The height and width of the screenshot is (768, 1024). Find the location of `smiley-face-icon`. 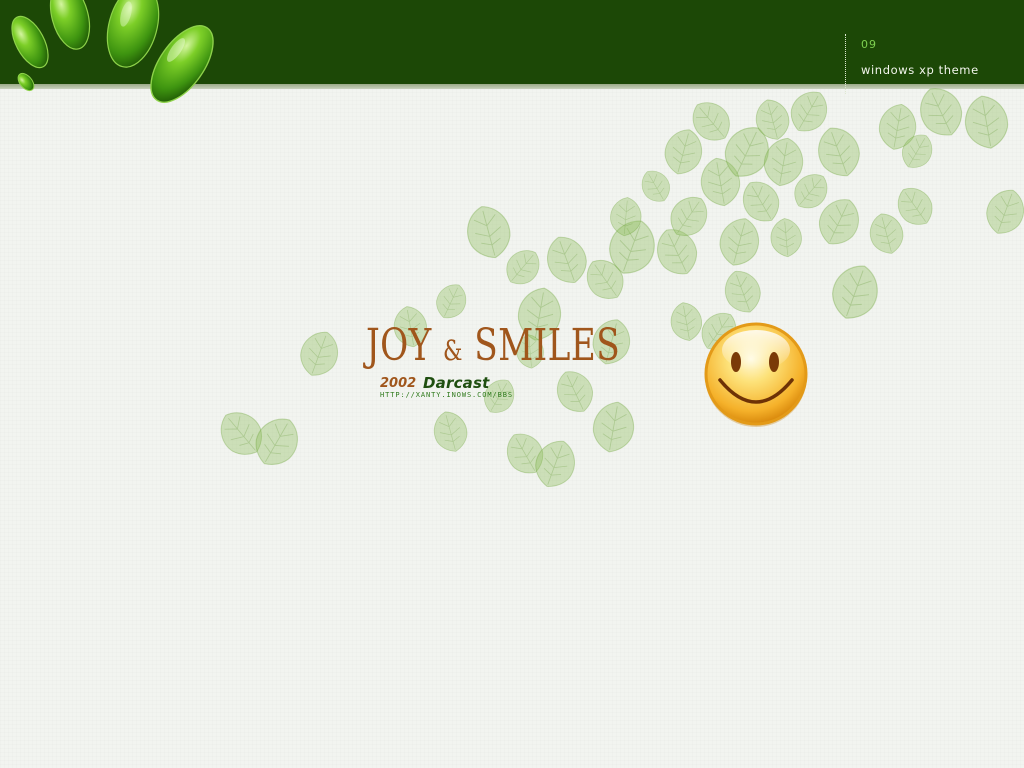

smiley-face-icon is located at coordinates (756, 374).